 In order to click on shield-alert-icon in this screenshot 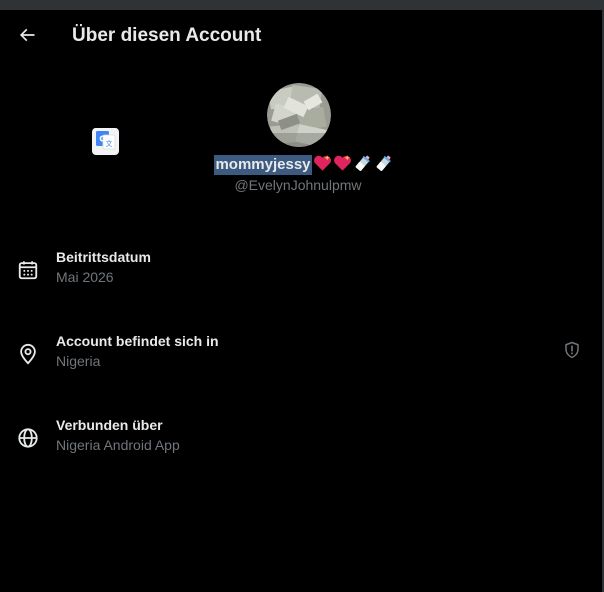, I will do `click(572, 352)`.